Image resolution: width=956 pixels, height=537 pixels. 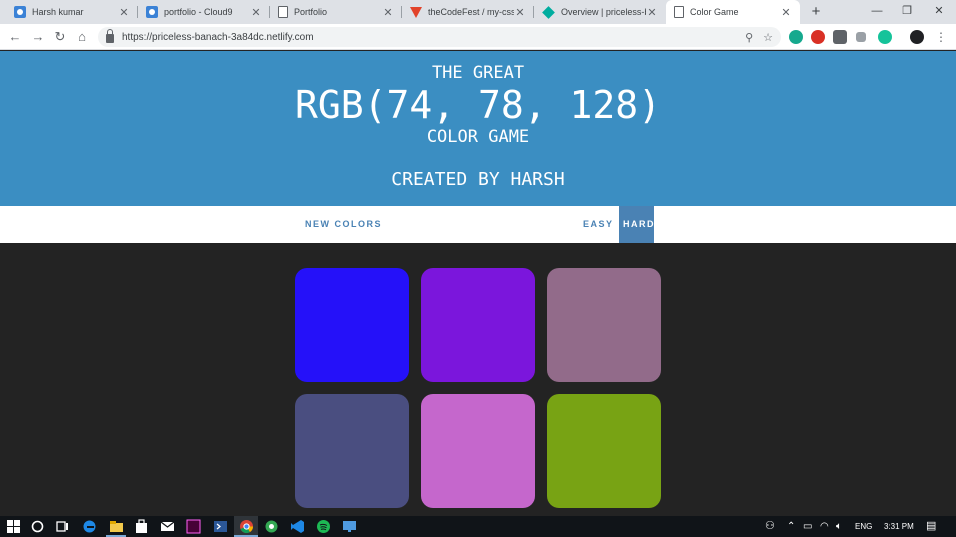 I want to click on people-icon: ⚇, so click(x=770, y=526).